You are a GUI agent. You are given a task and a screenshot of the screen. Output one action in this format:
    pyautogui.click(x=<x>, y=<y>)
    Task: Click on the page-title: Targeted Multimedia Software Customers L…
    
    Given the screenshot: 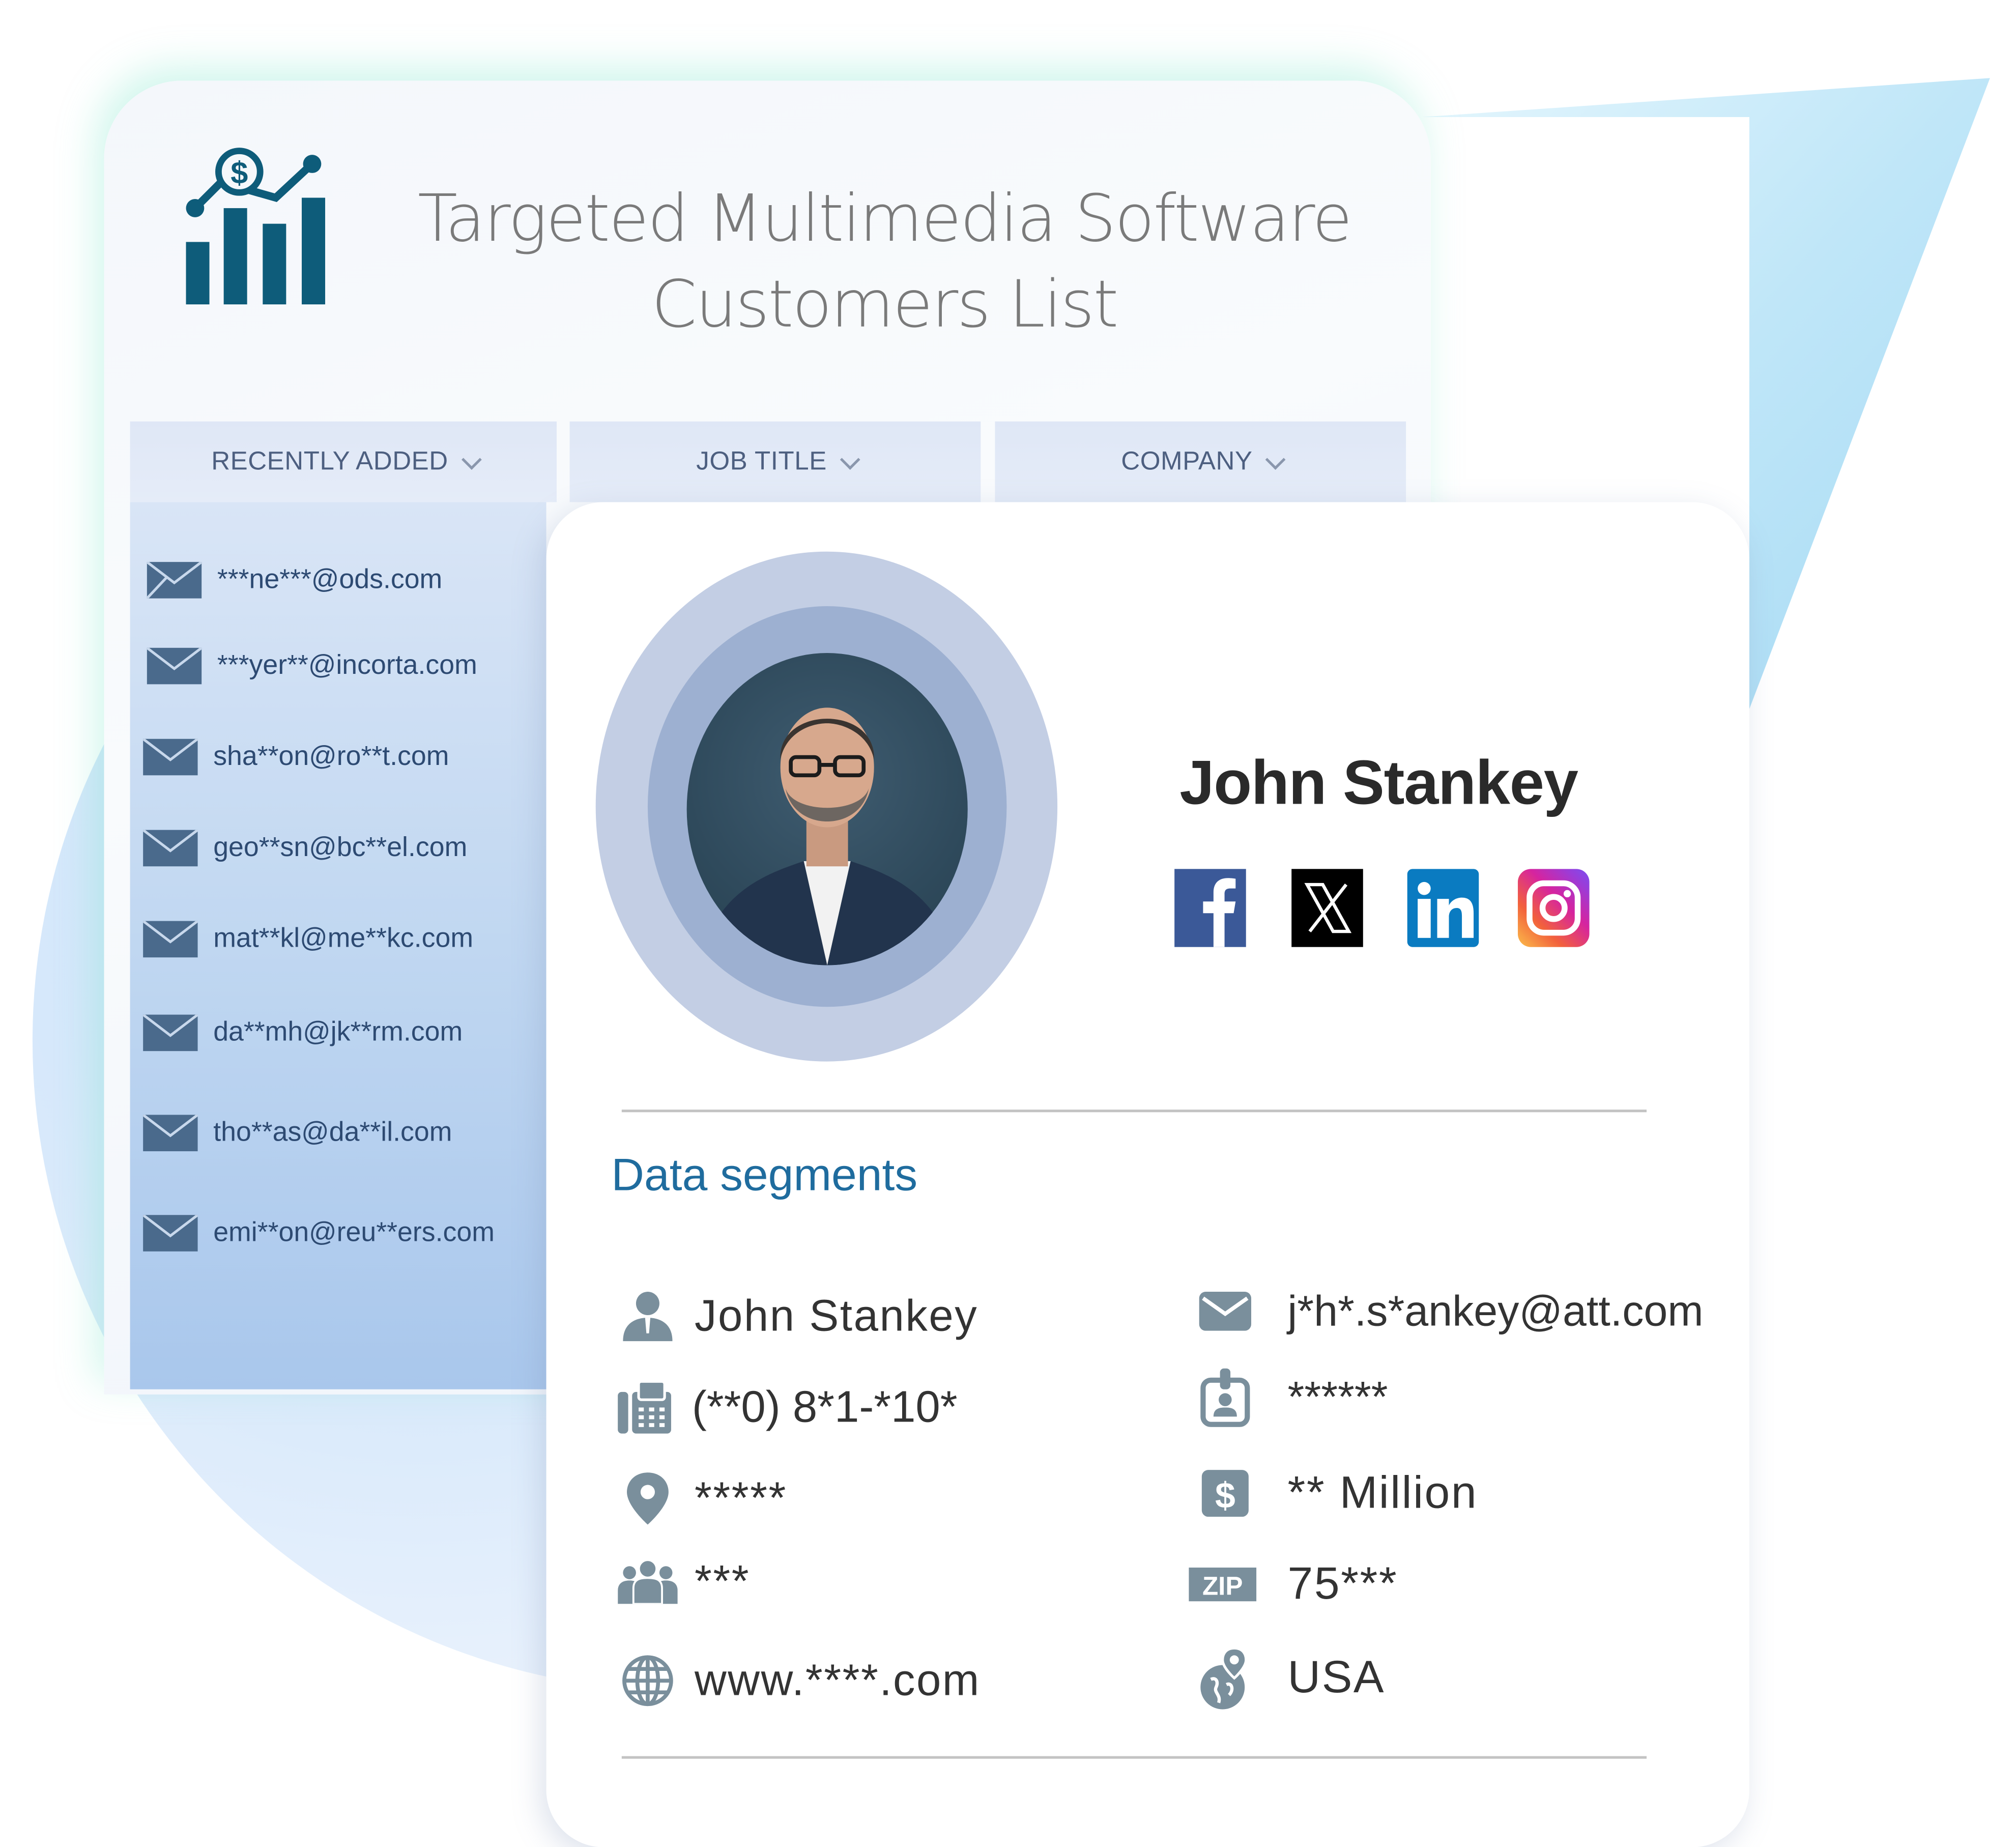 What is the action you would take?
    pyautogui.click(x=884, y=261)
    